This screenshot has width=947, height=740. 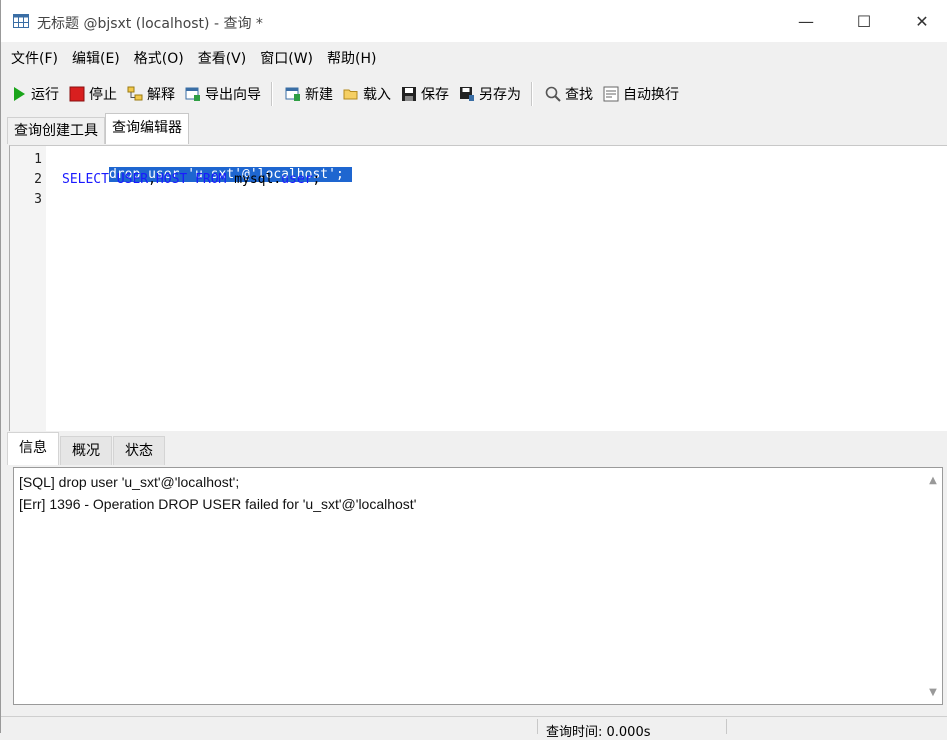 What do you see at coordinates (474, 21) in the screenshot?
I see `title-bar: 无标题 @bjsxt (localhost) - 查询 * — ☐ ✕` at bounding box center [474, 21].